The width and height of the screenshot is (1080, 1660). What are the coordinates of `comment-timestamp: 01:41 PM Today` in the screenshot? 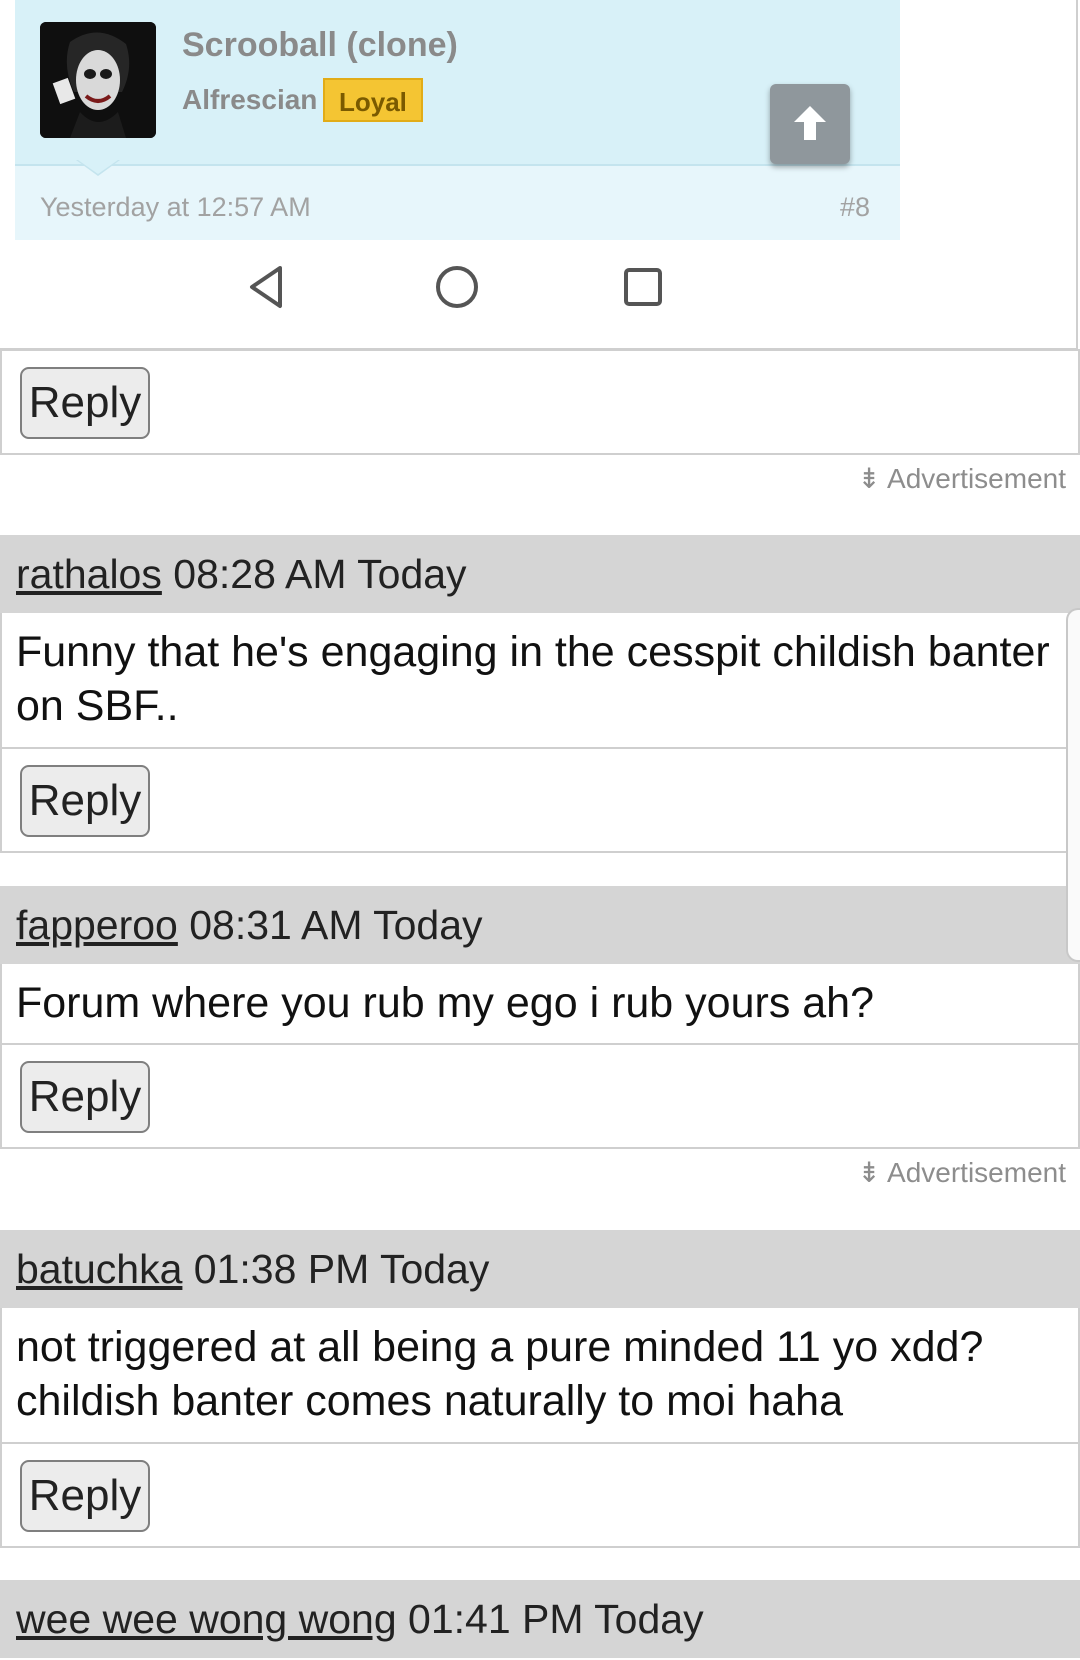 It's located at (550, 1619).